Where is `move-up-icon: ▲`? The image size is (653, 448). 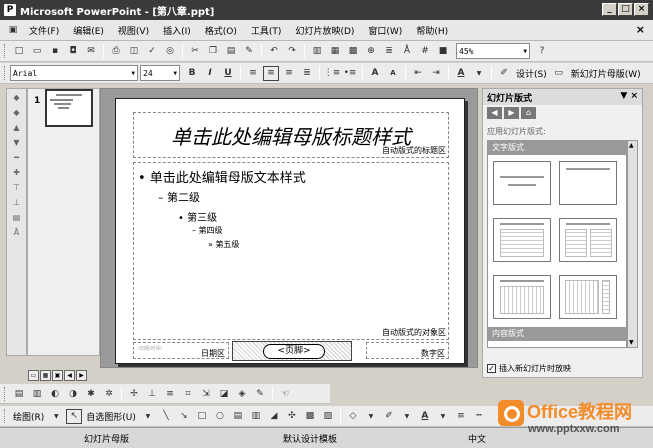
move-up-icon: ▲ is located at coordinates (16, 127).